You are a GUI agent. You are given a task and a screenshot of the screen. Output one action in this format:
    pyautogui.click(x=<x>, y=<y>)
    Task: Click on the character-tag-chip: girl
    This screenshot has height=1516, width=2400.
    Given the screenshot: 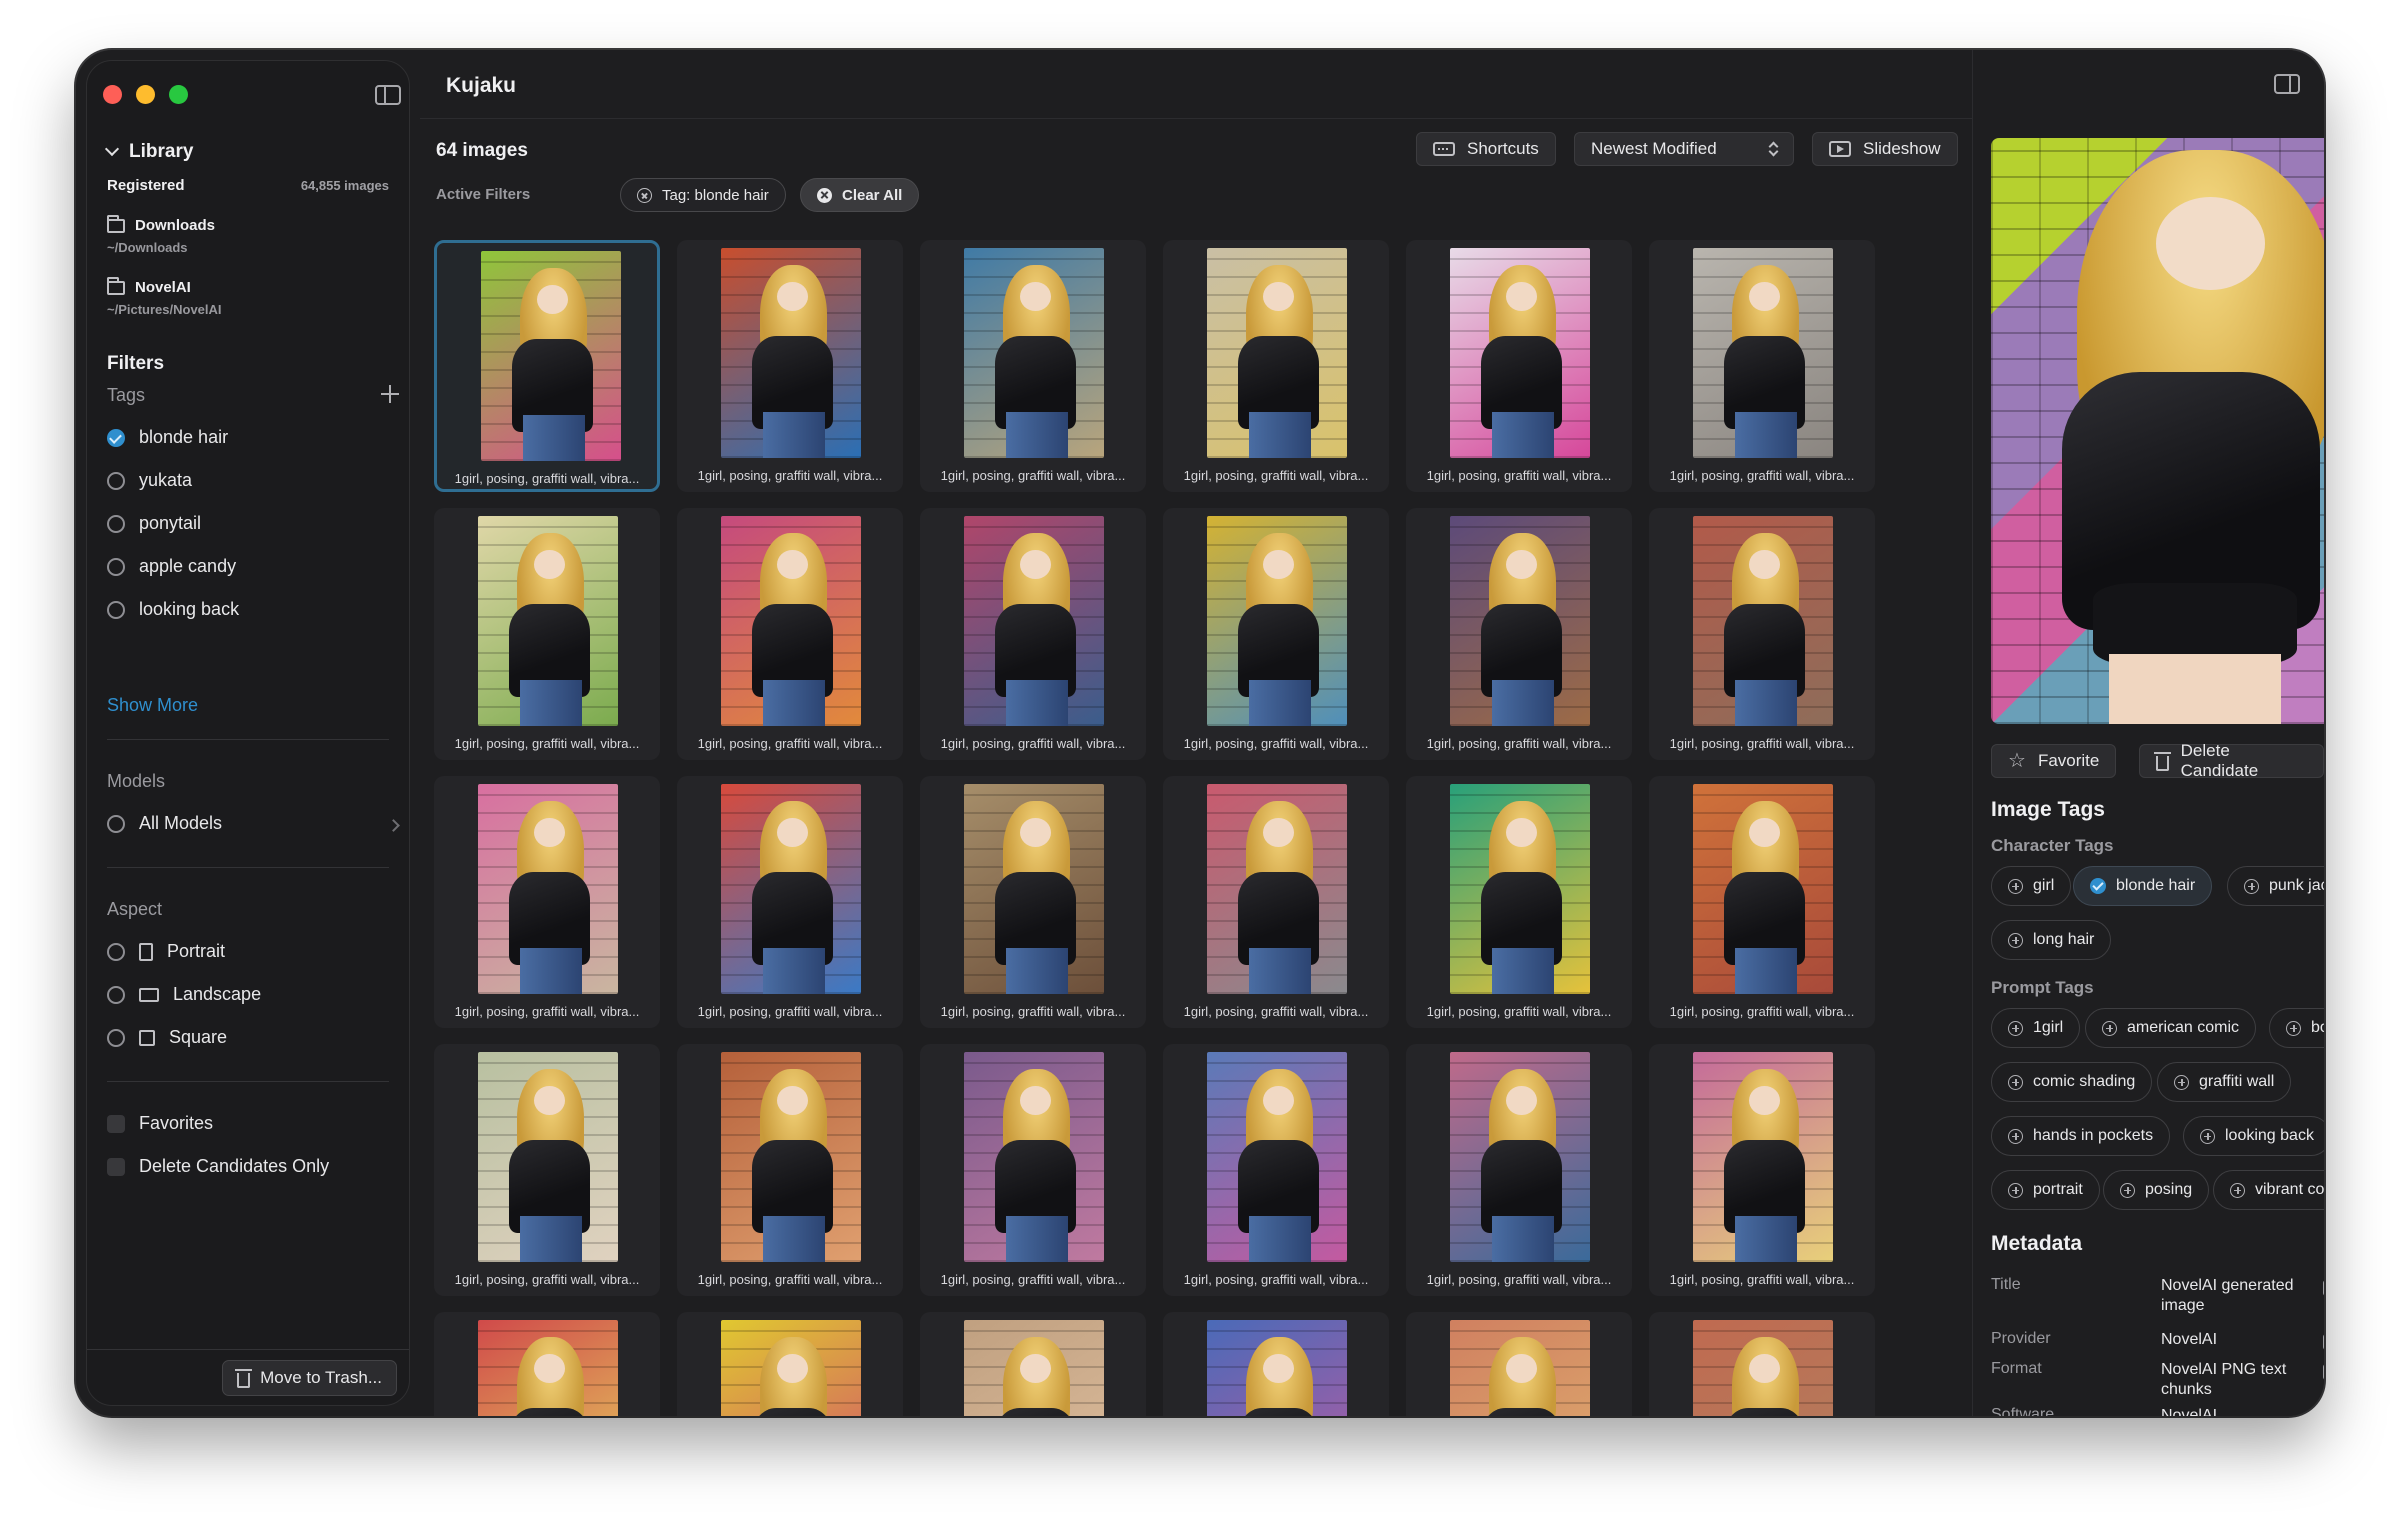 What is the action you would take?
    pyautogui.click(x=2031, y=886)
    